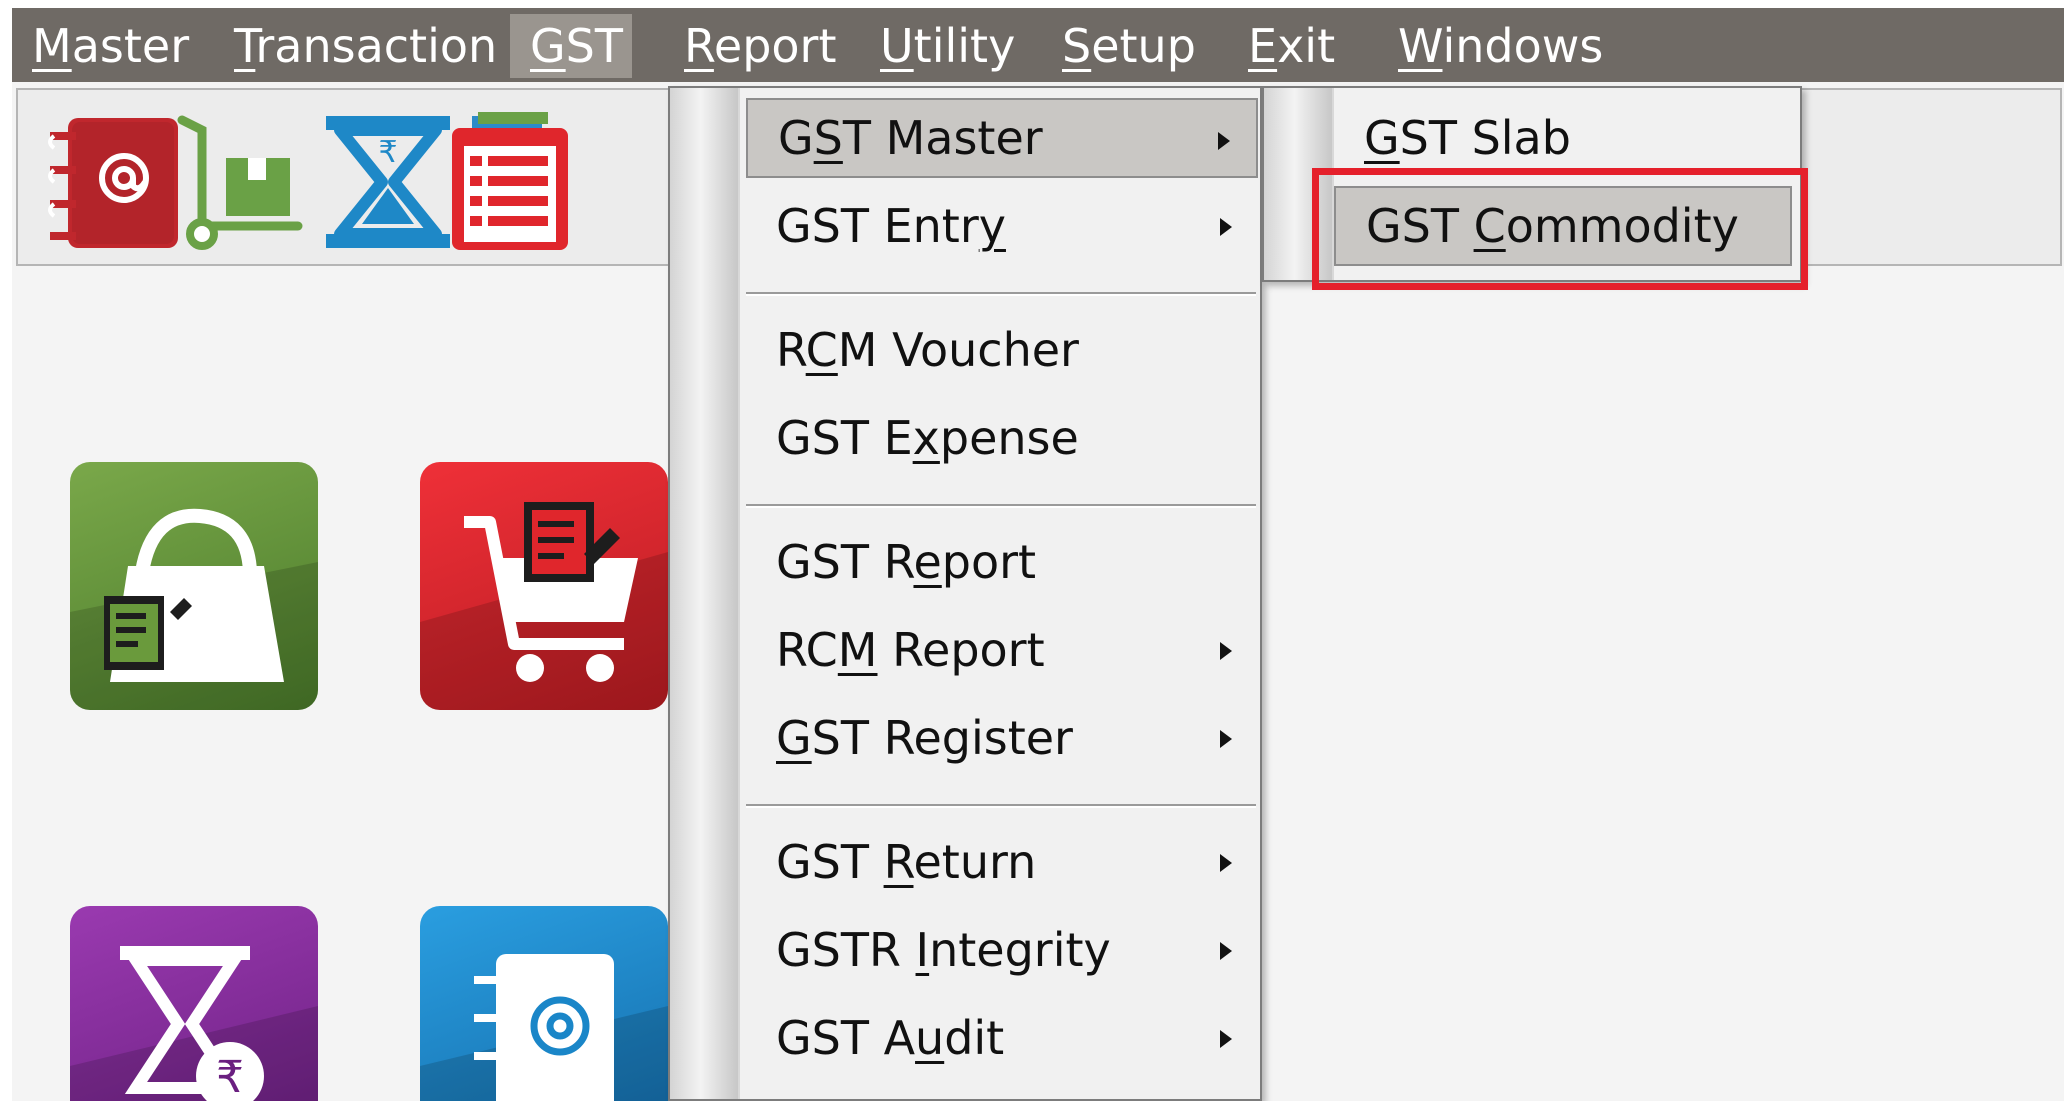 The height and width of the screenshot is (1101, 2064). Describe the element at coordinates (930, 1038) in the screenshot. I see `menu-item-accelerator: u` at that location.